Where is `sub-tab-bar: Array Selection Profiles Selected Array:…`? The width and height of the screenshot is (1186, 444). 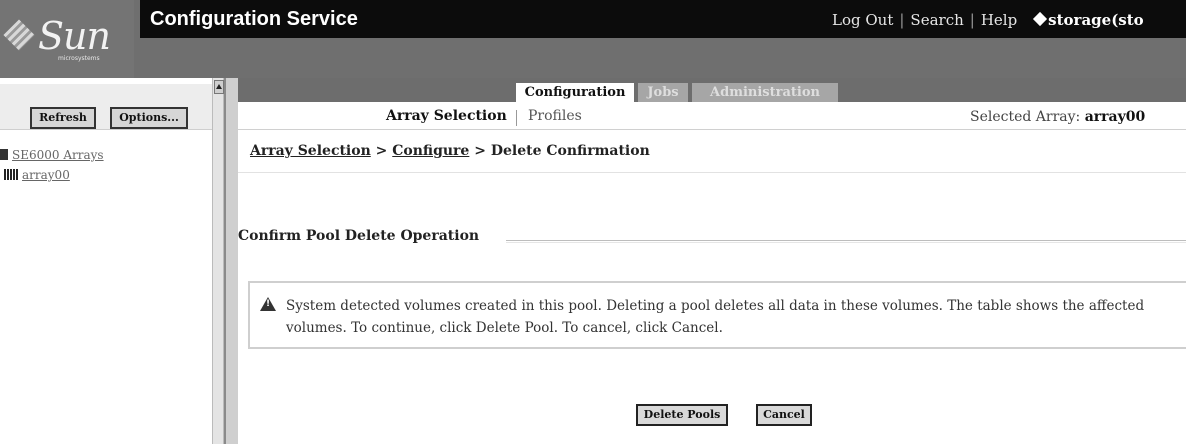 sub-tab-bar: Array Selection Profiles Selected Array:… is located at coordinates (712, 116).